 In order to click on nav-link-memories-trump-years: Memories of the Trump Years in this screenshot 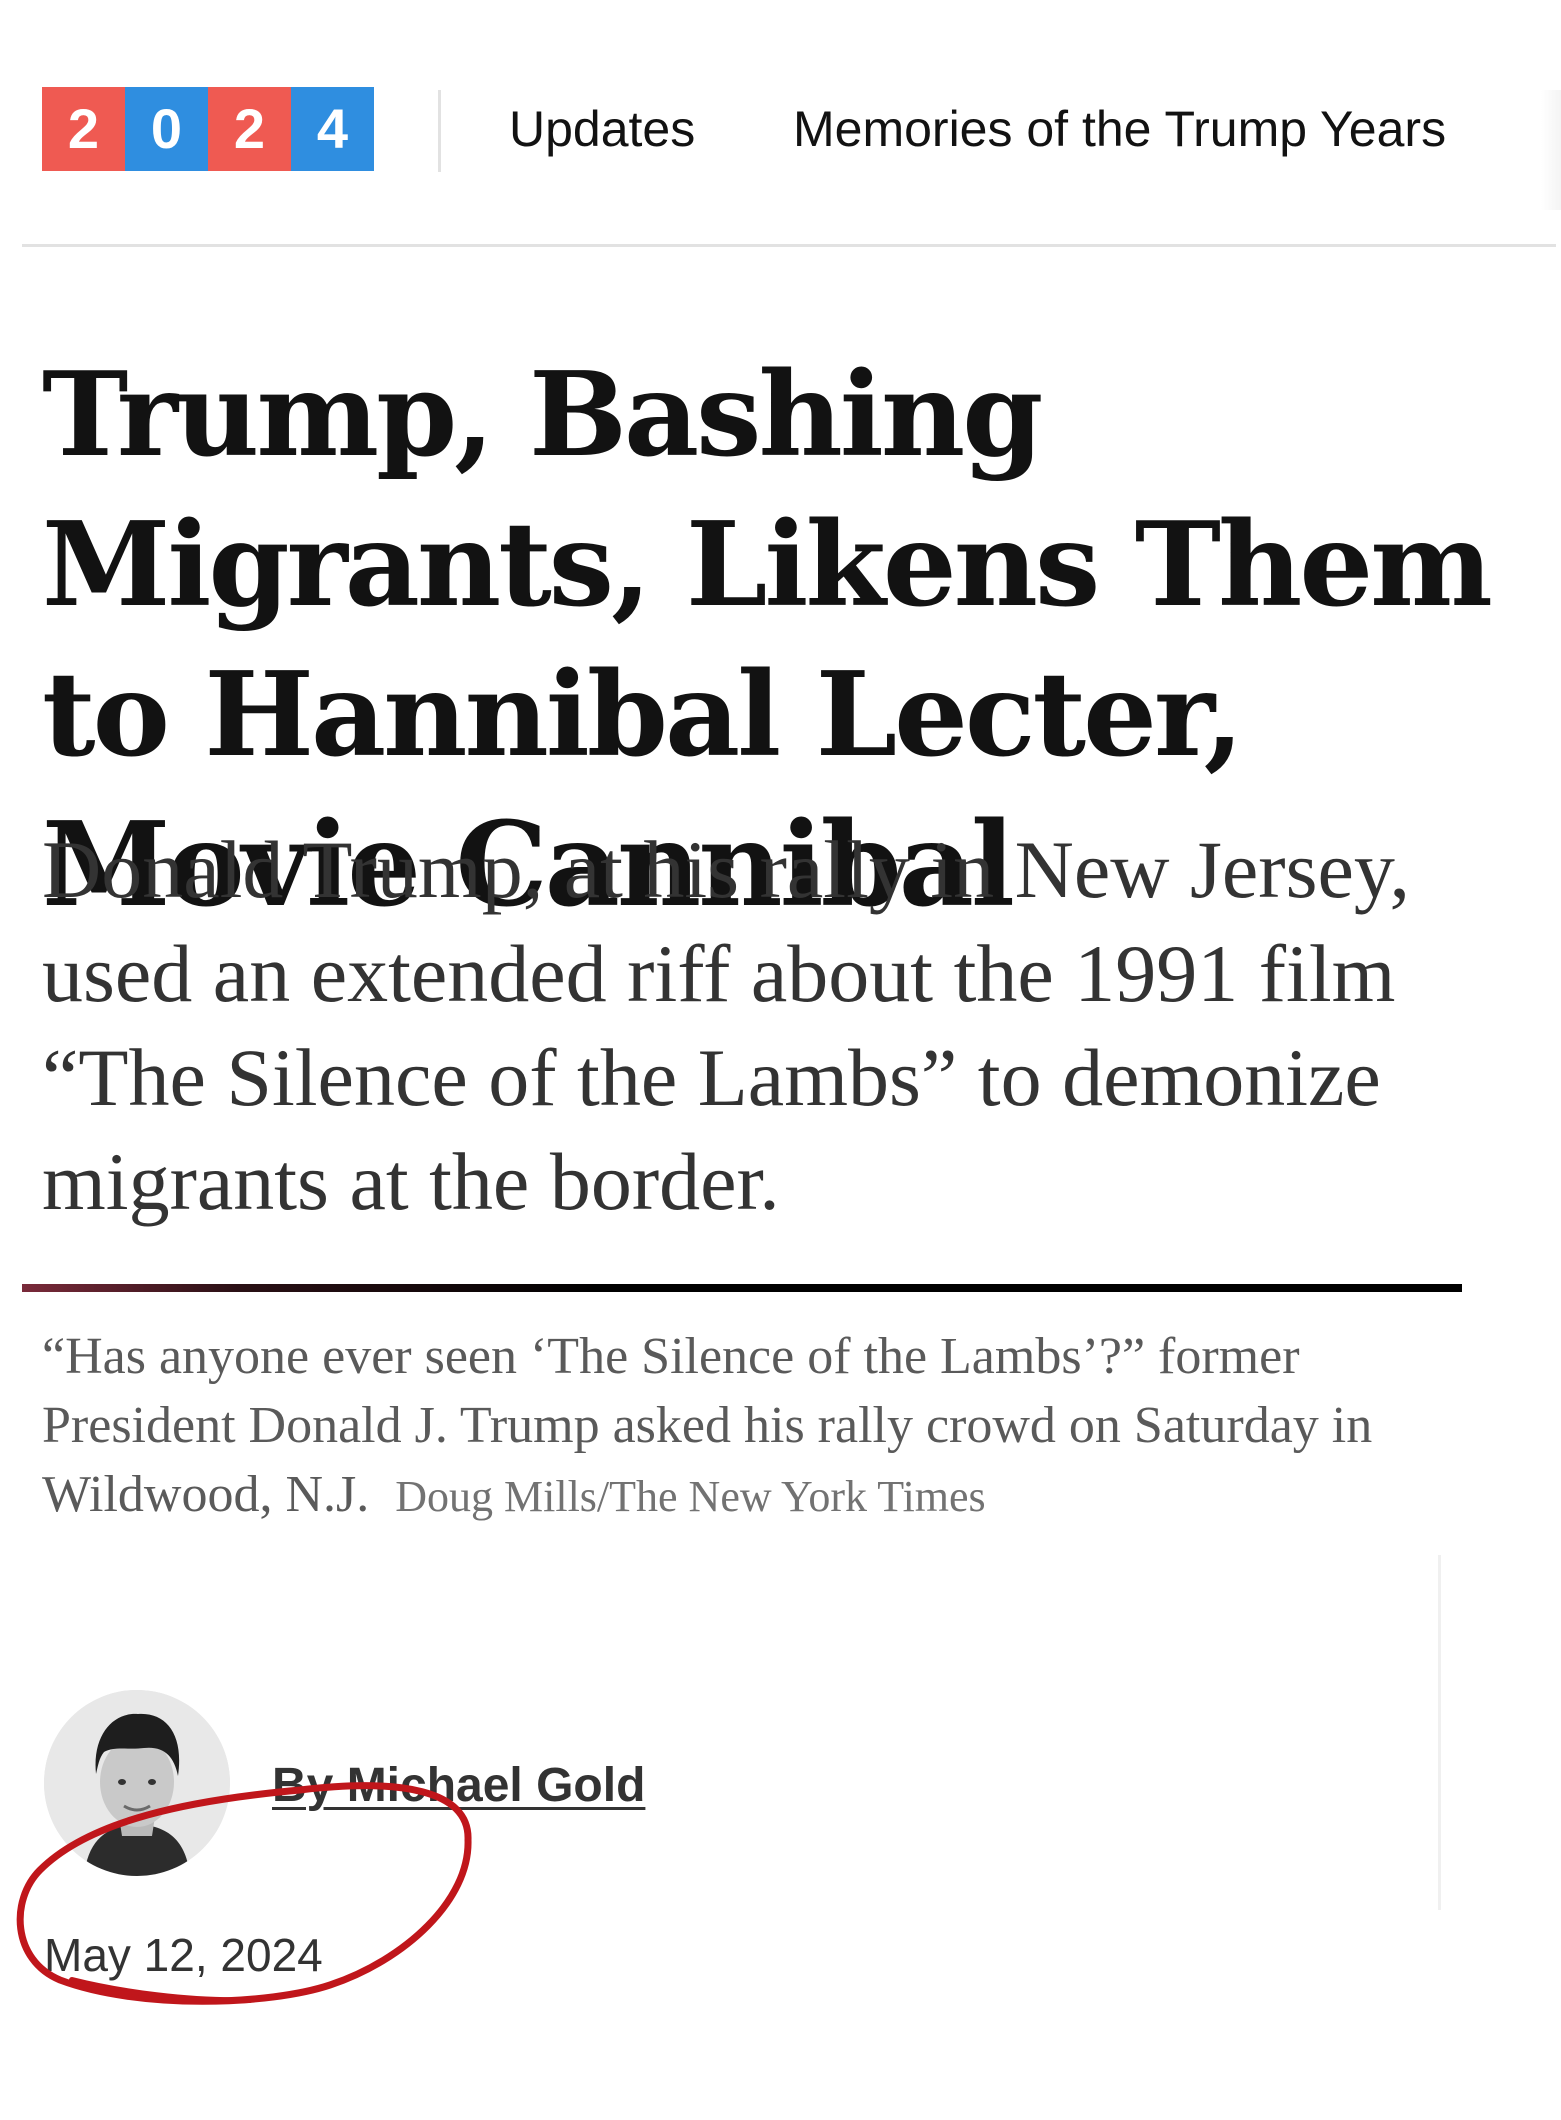, I will do `click(1119, 129)`.